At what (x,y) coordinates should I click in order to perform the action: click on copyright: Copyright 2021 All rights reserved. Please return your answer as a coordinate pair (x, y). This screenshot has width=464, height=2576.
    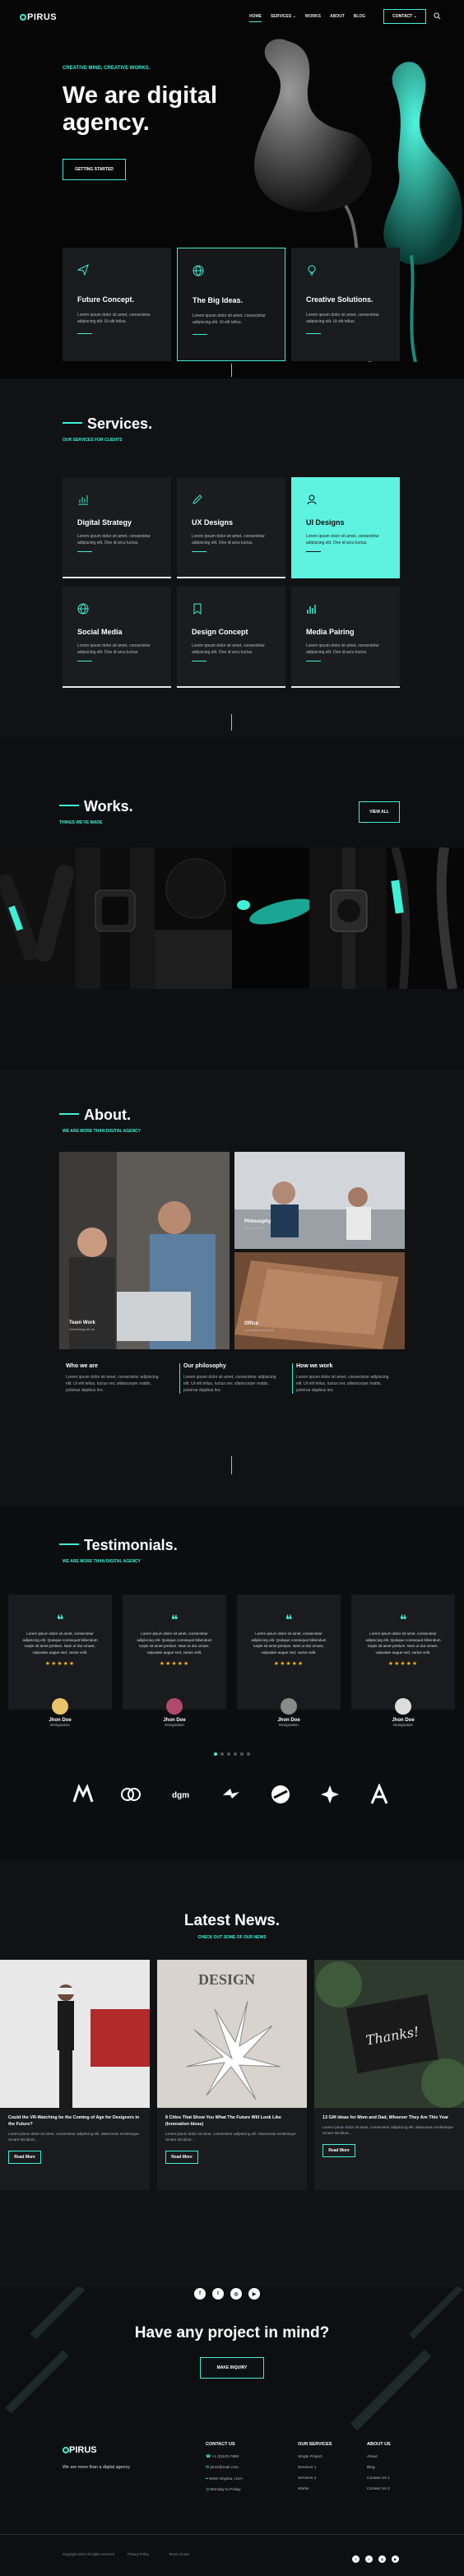
    Looking at the image, I should click on (88, 2554).